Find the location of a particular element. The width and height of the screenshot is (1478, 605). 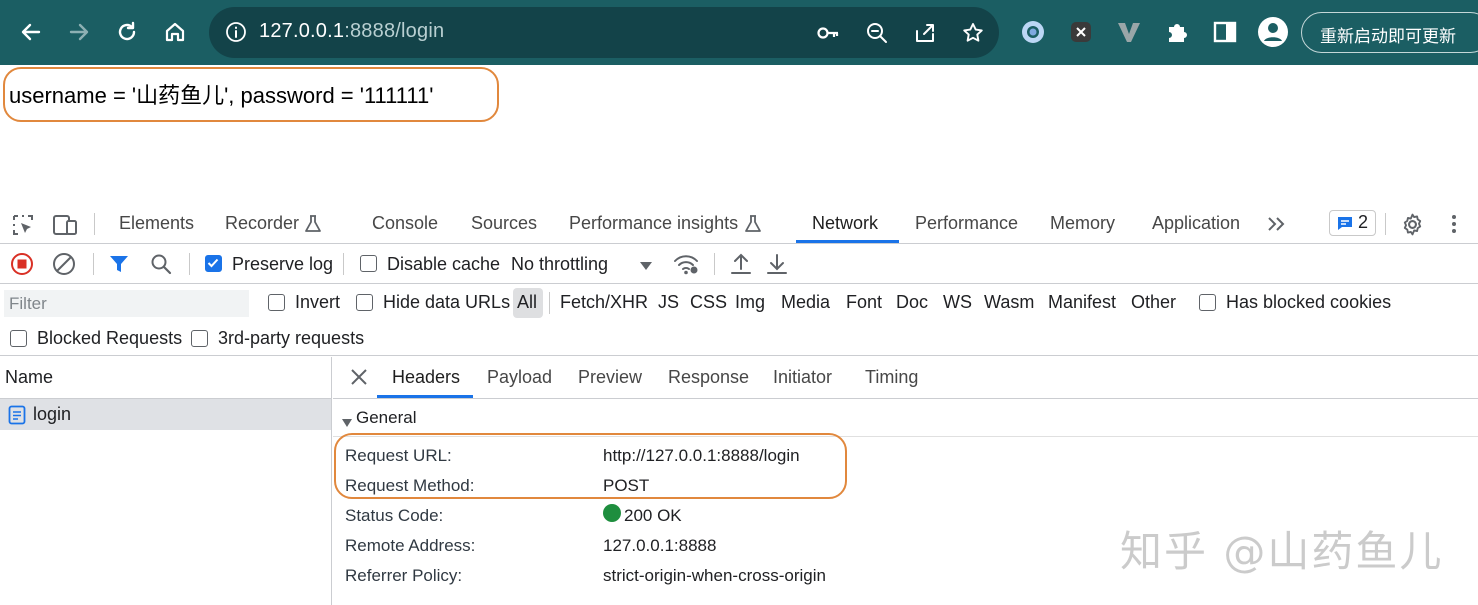

throttling-select: No throttling is located at coordinates (559, 264).